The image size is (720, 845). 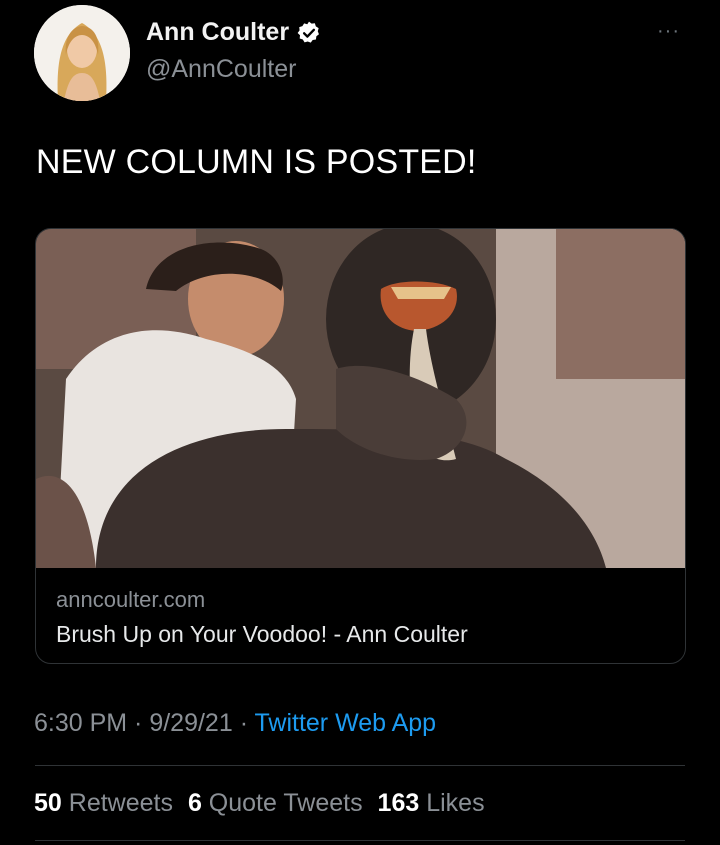 I want to click on tweet-source-link: Twitter Web App, so click(x=346, y=723).